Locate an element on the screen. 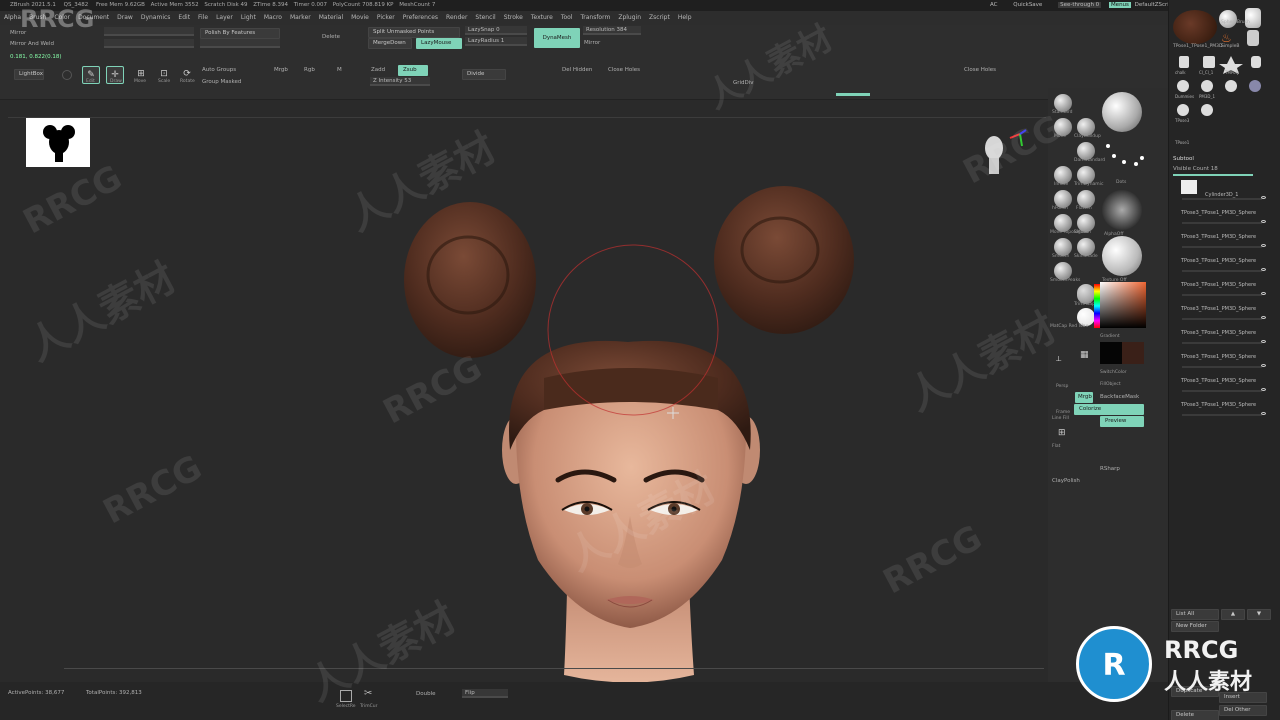 This screenshot has height=720, width=1280. orientation-gizmo is located at coordinates (1003, 153).